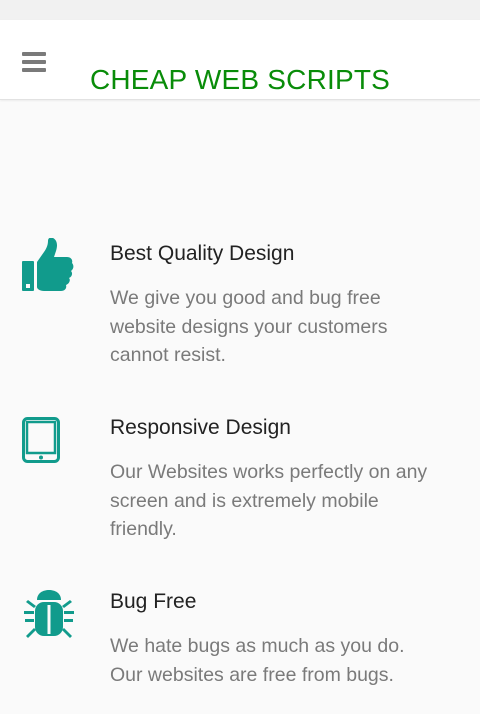  What do you see at coordinates (153, 601) in the screenshot?
I see `feature-title: Bug Free` at bounding box center [153, 601].